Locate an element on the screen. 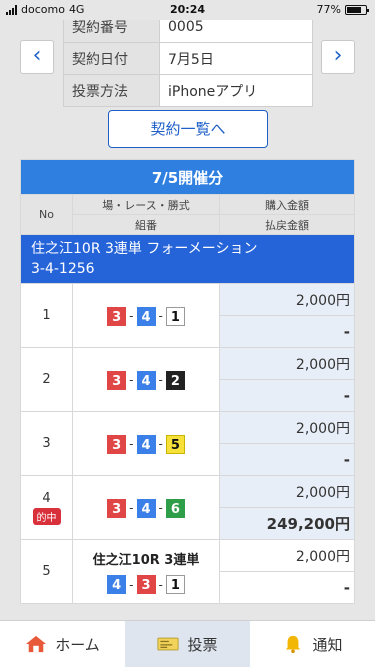 The width and height of the screenshot is (375, 667). tab-label: 通知 is located at coordinates (327, 644).